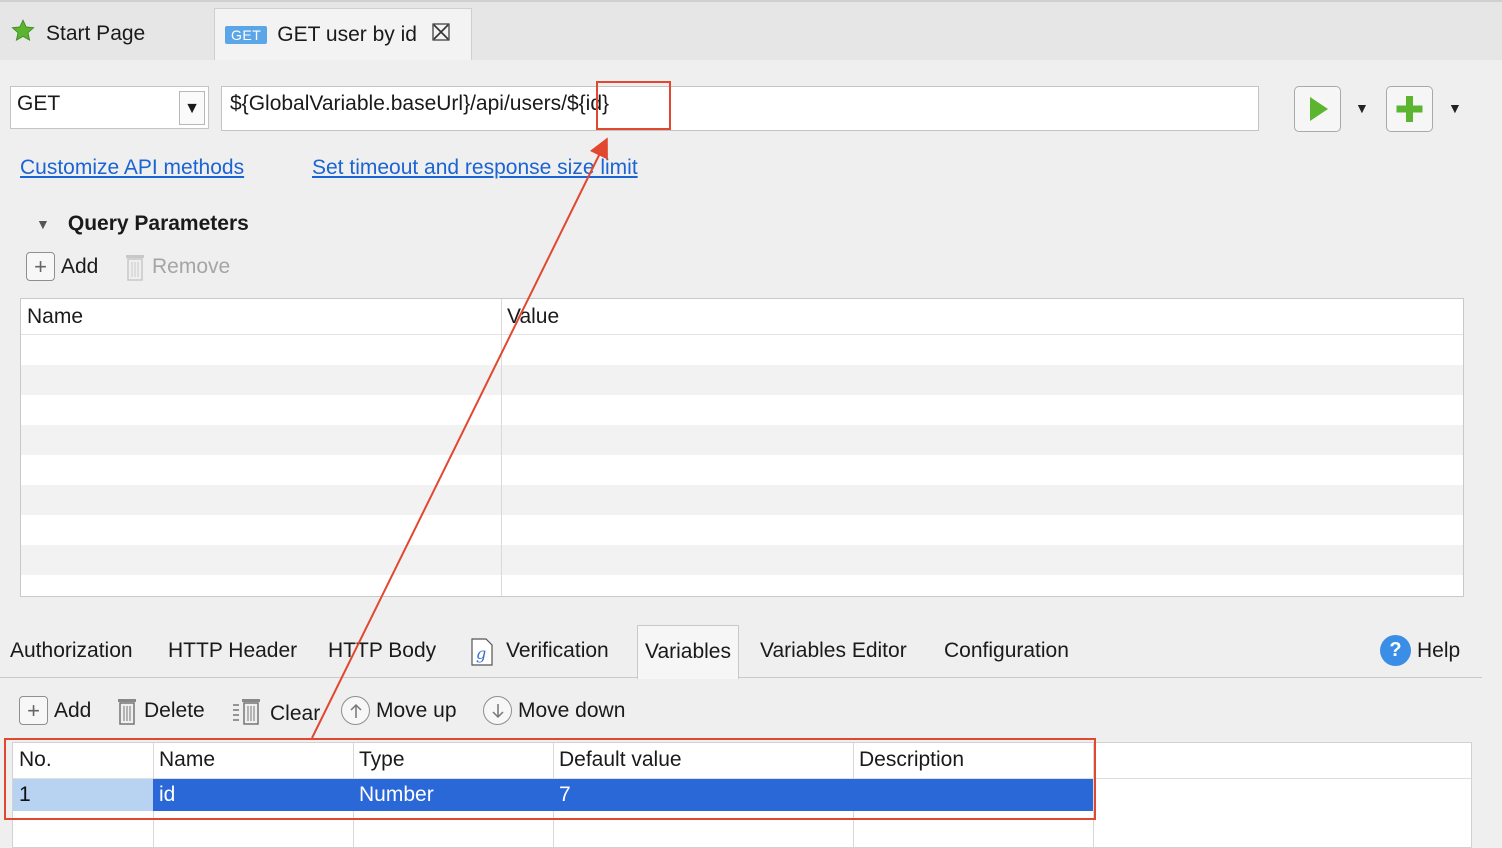 This screenshot has width=1502, height=848. I want to click on tab-verification: Verification, so click(557, 651).